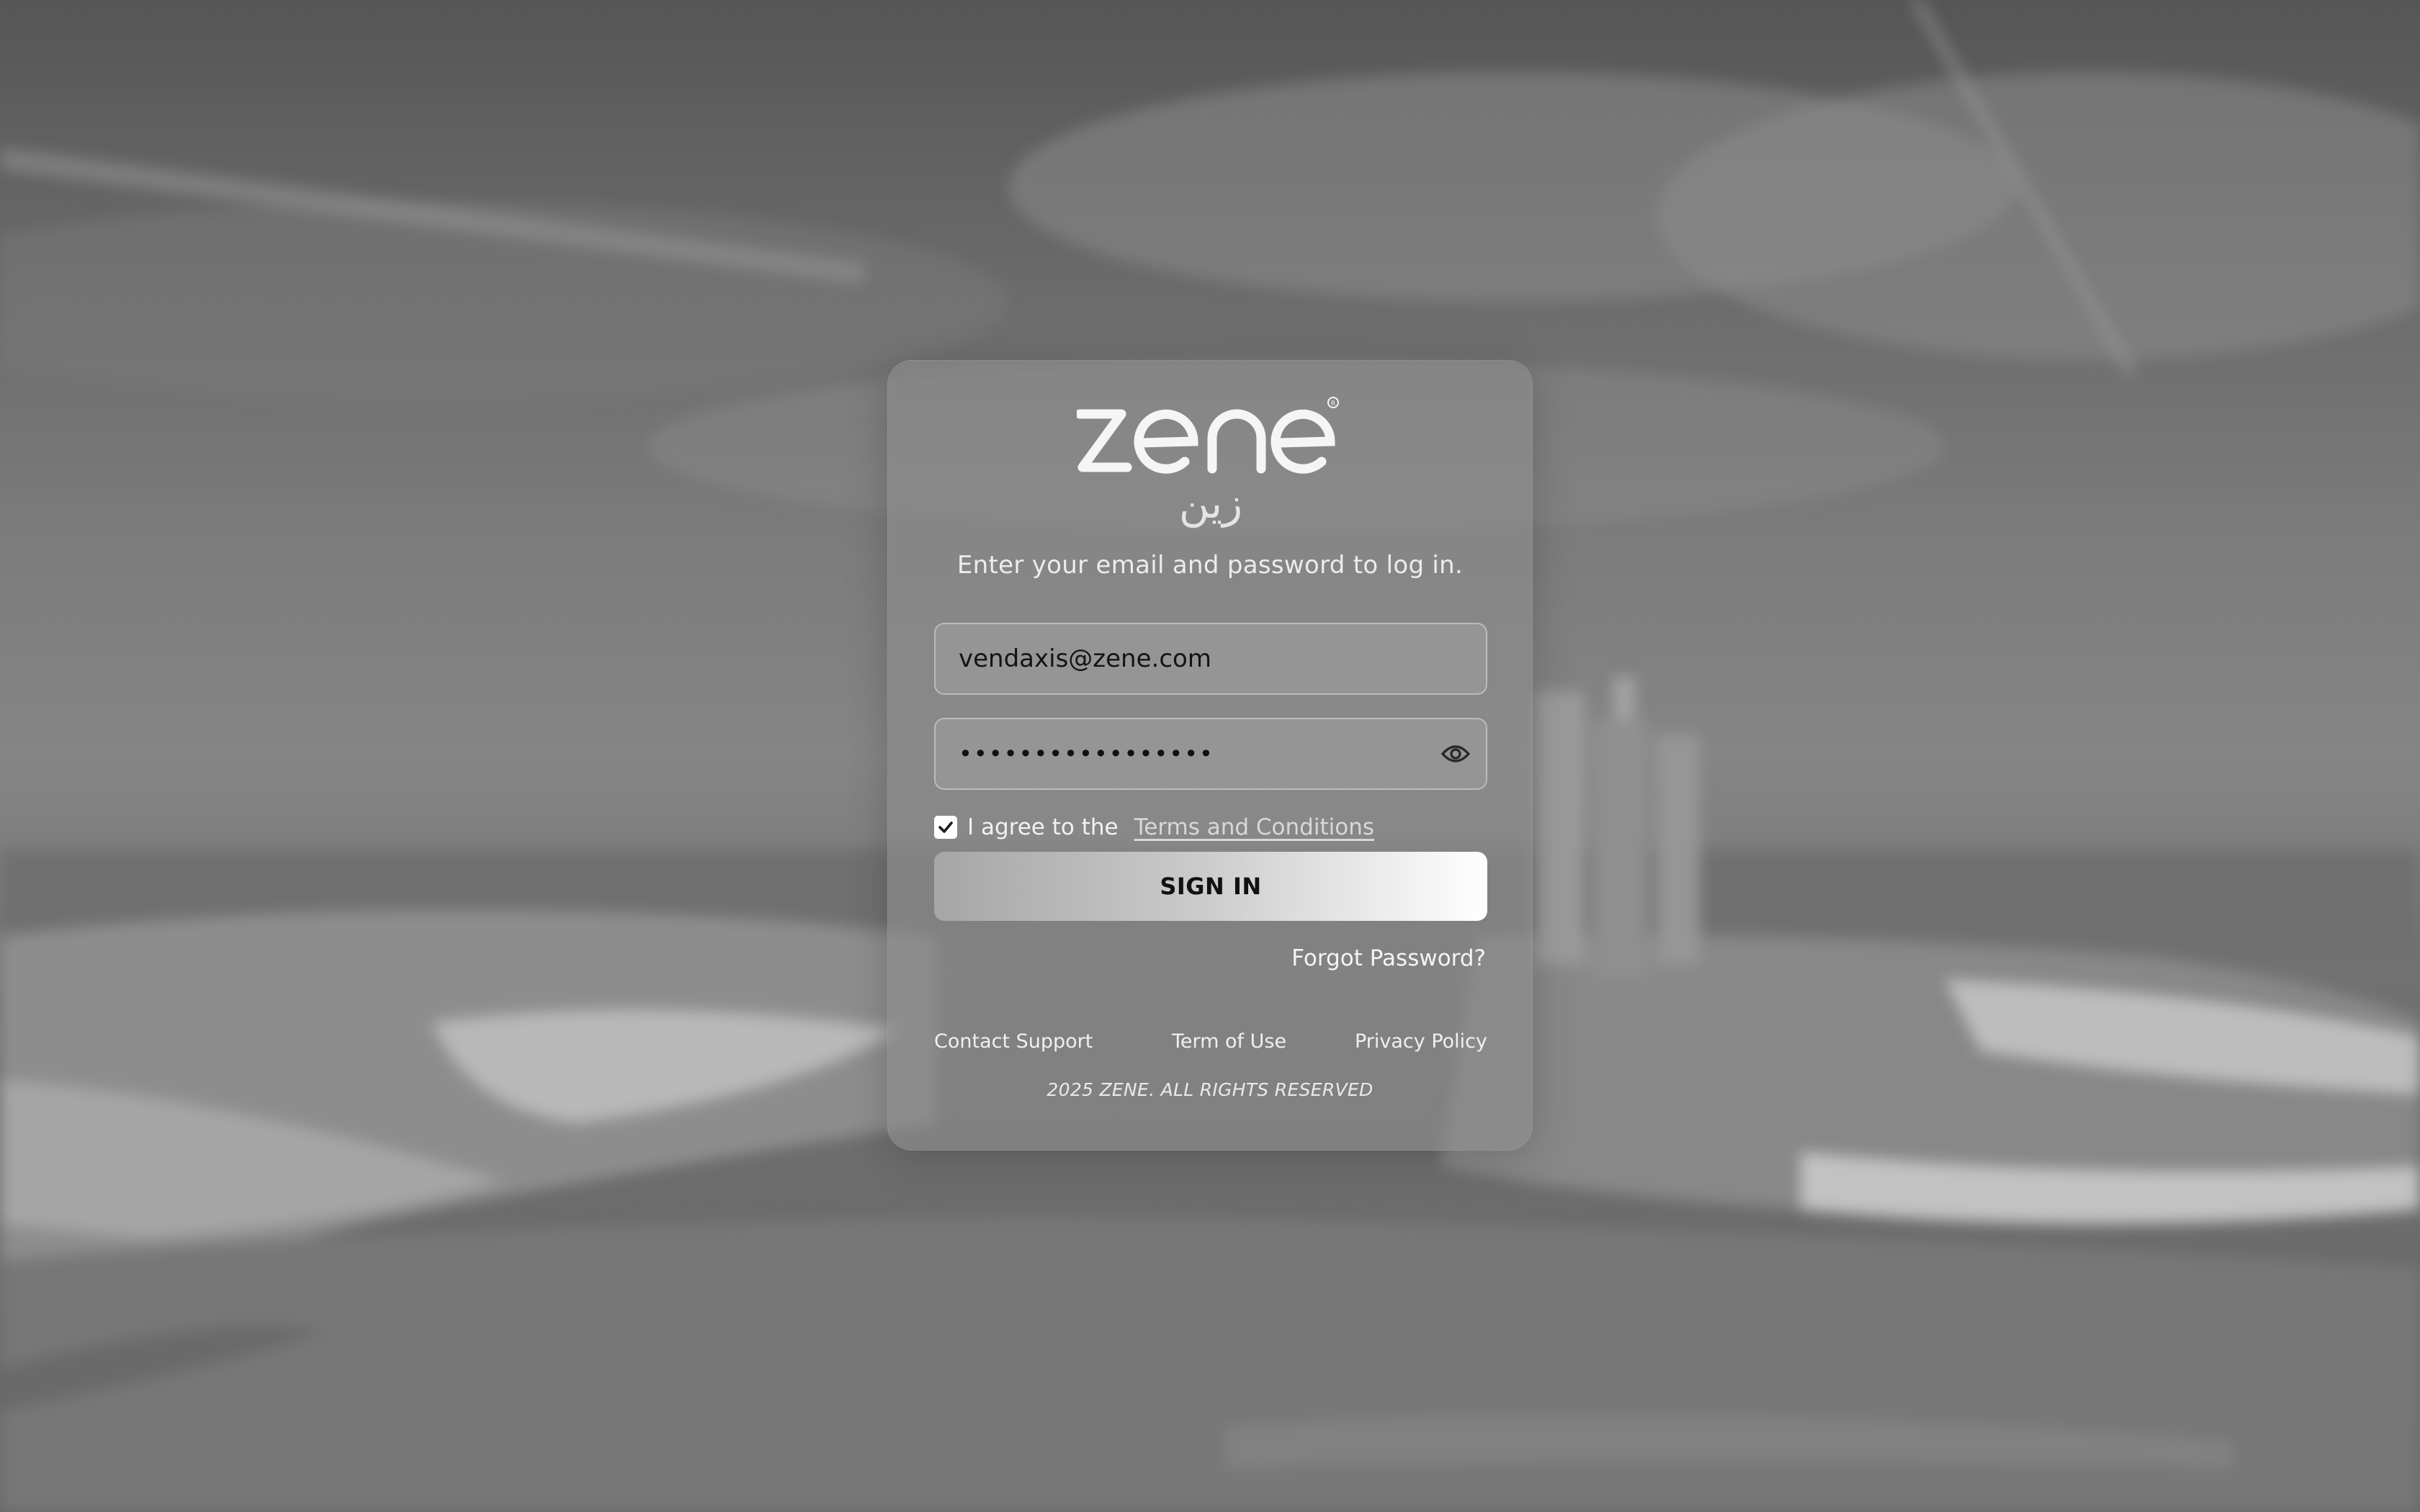 This screenshot has width=2420, height=1512. I want to click on terms-link: Terms and Conditions, so click(1254, 827).